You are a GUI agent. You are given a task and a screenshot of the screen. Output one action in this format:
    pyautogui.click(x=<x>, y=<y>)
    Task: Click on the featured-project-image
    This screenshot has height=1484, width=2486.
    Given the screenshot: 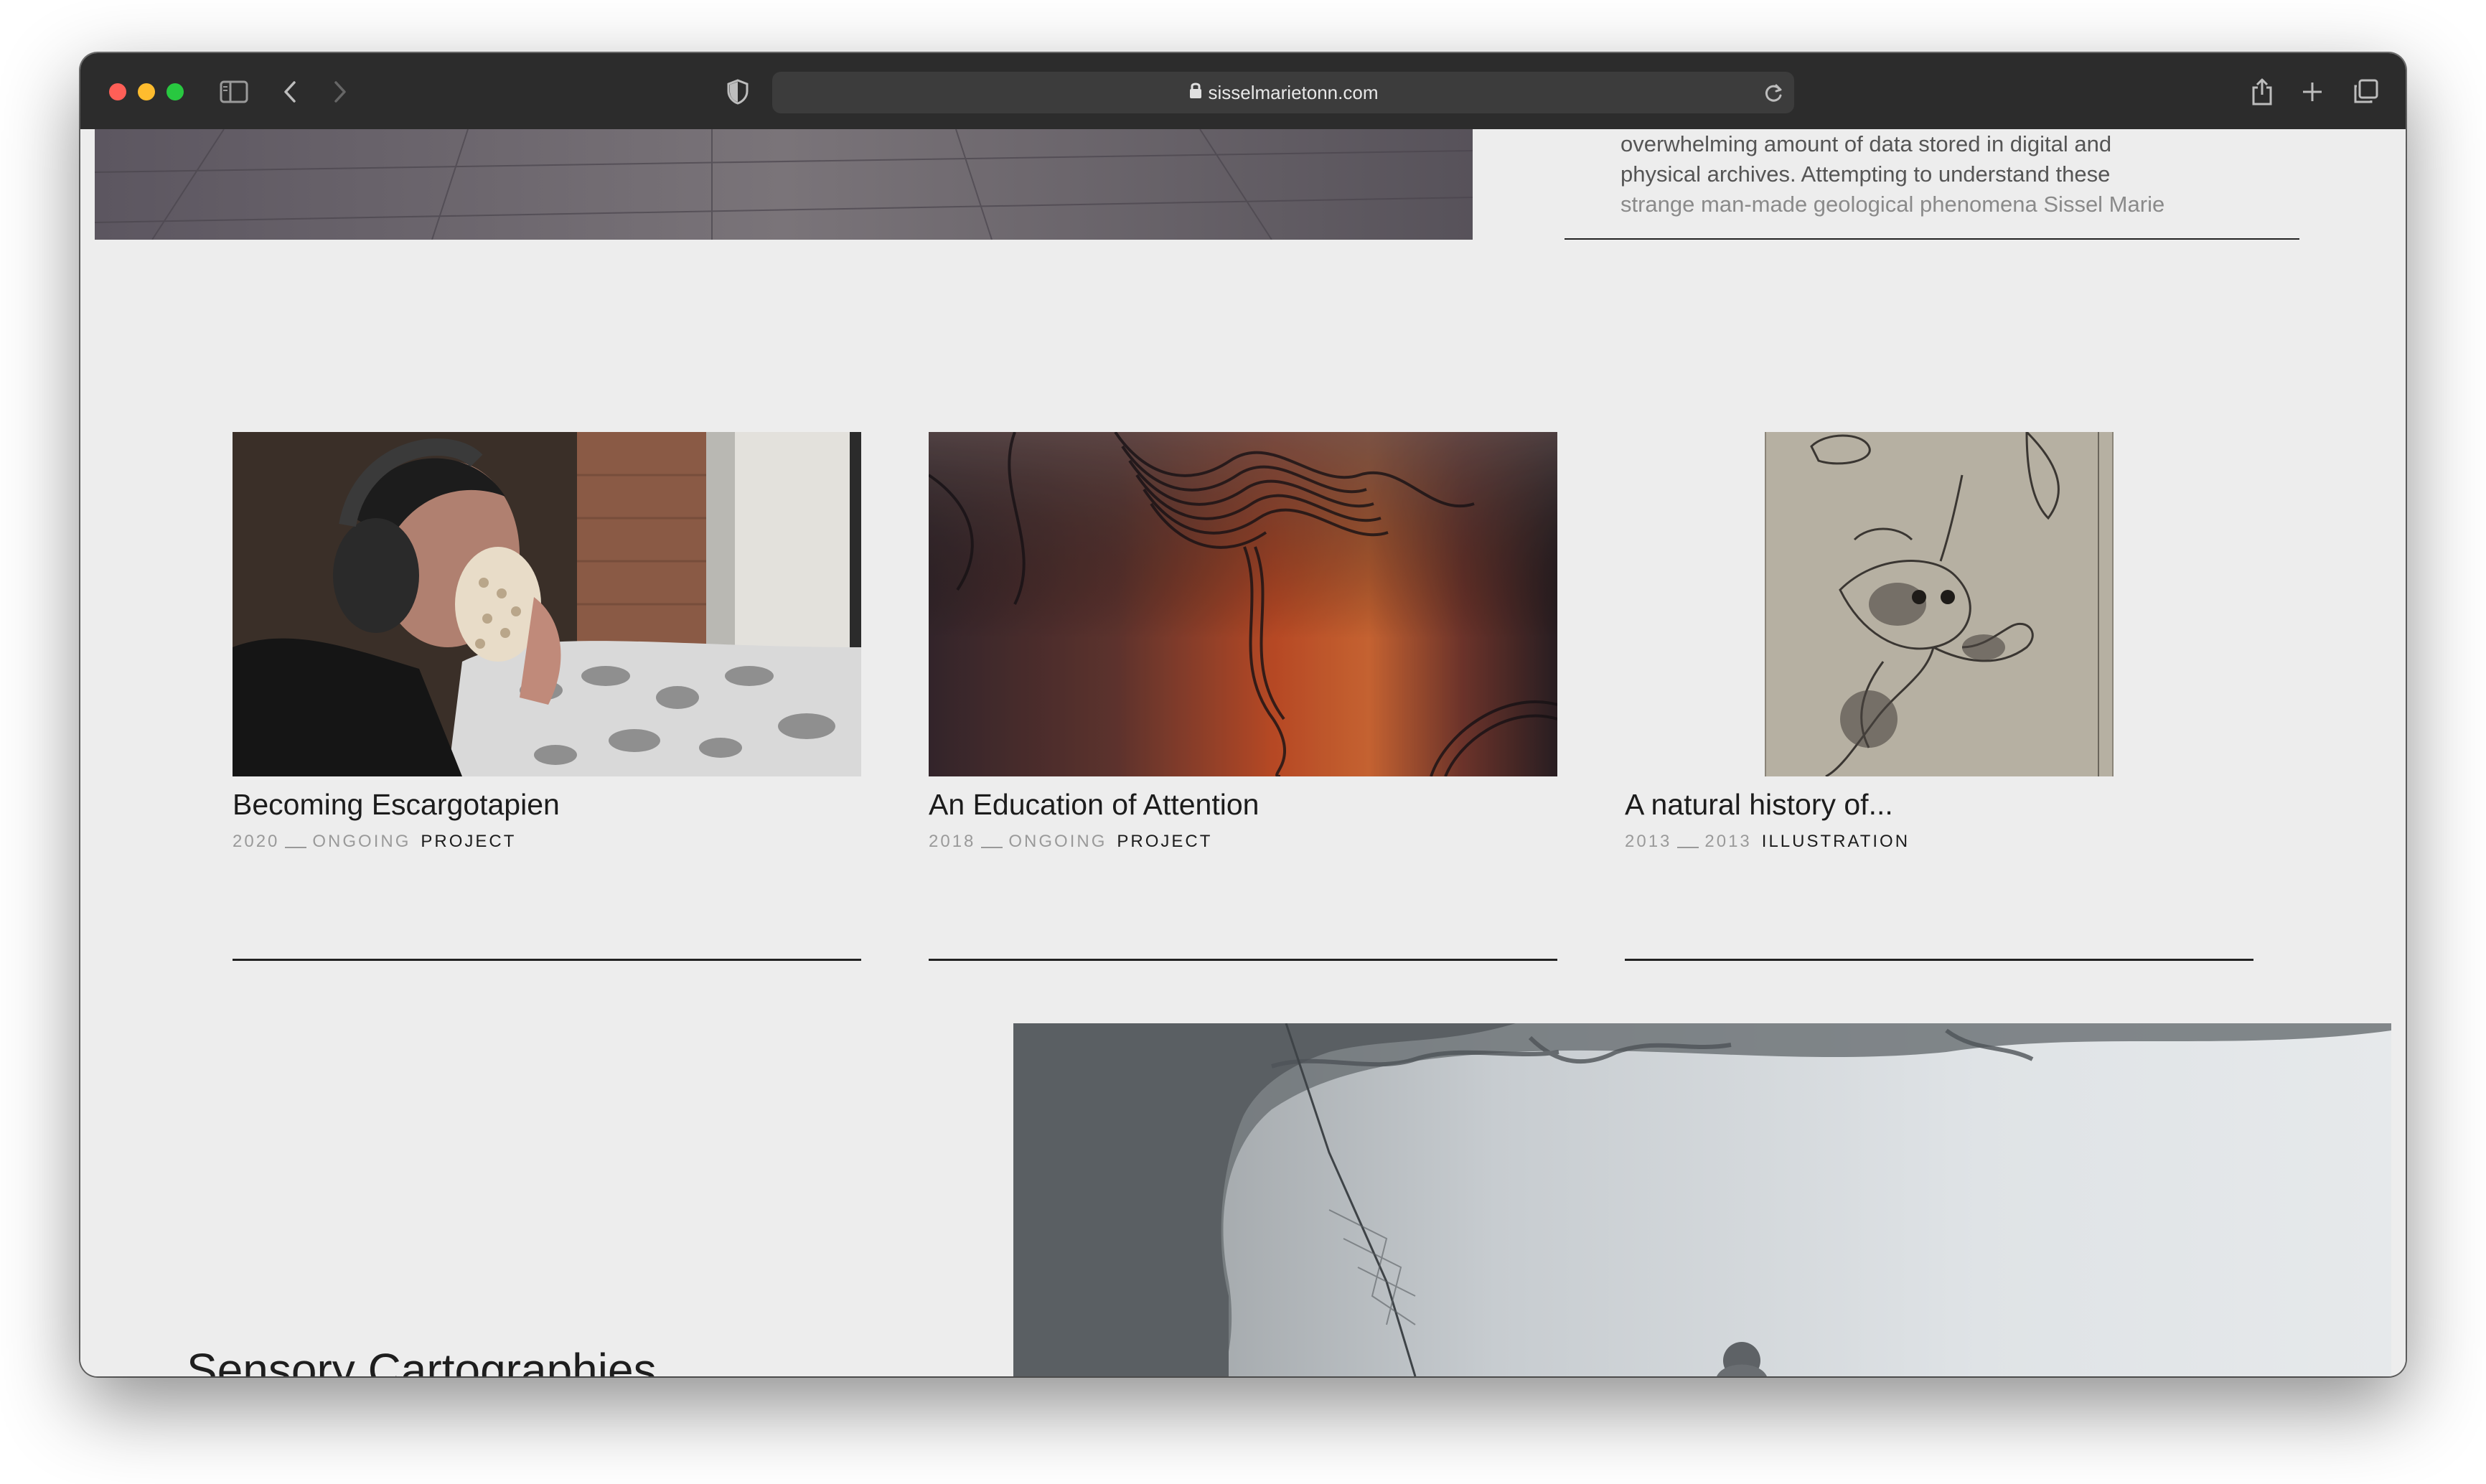 What is the action you would take?
    pyautogui.click(x=1702, y=1199)
    